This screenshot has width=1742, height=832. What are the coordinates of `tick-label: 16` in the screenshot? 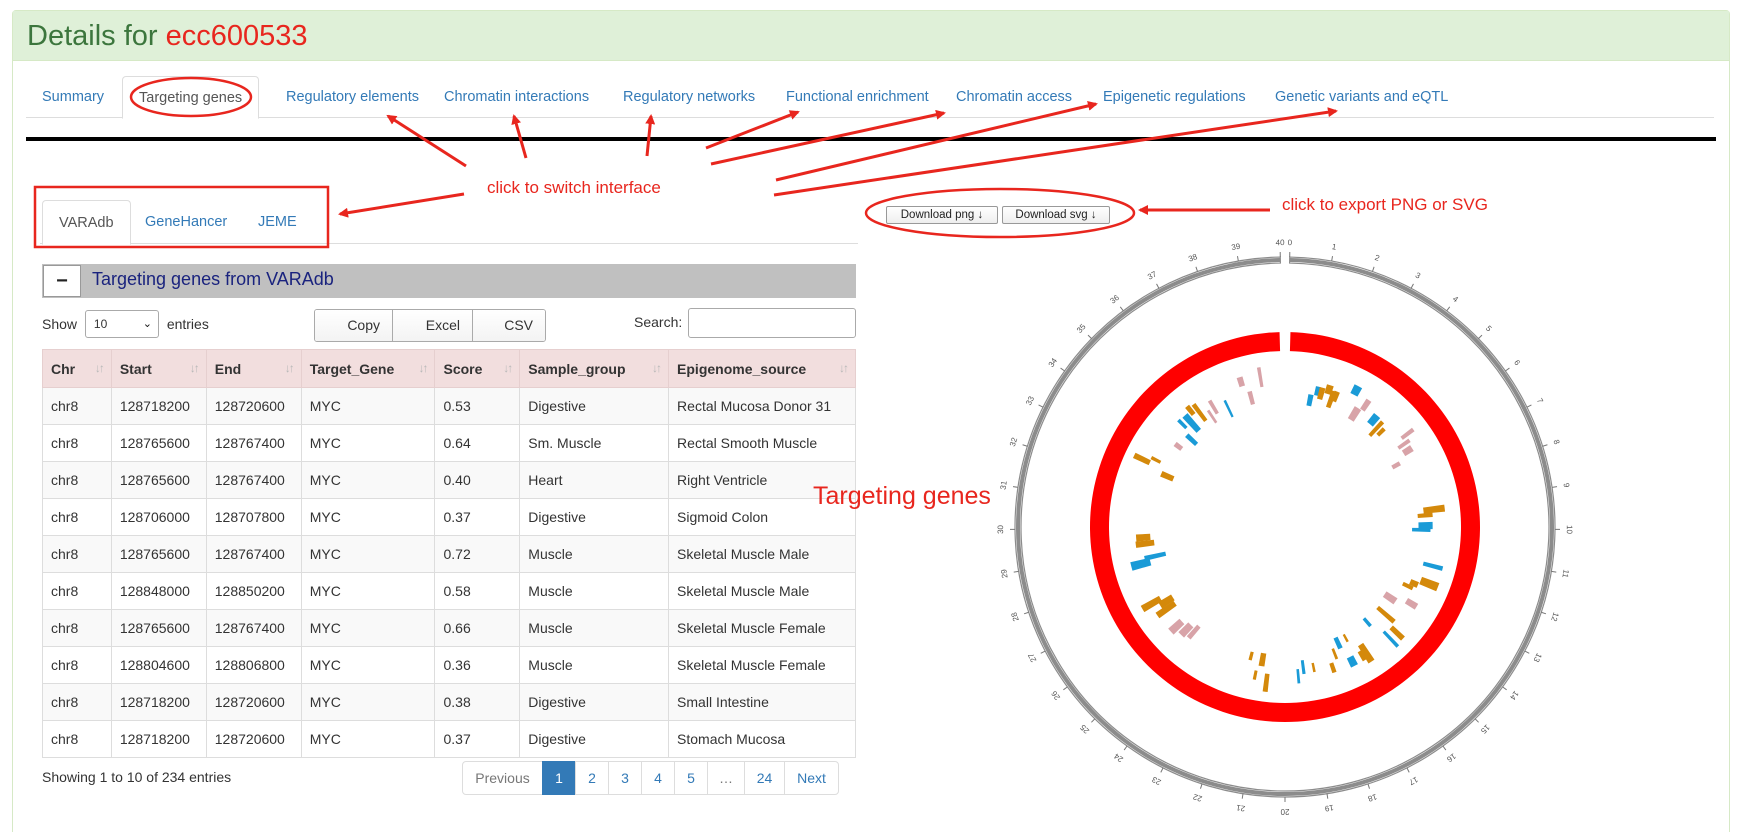 It's located at (1451, 757).